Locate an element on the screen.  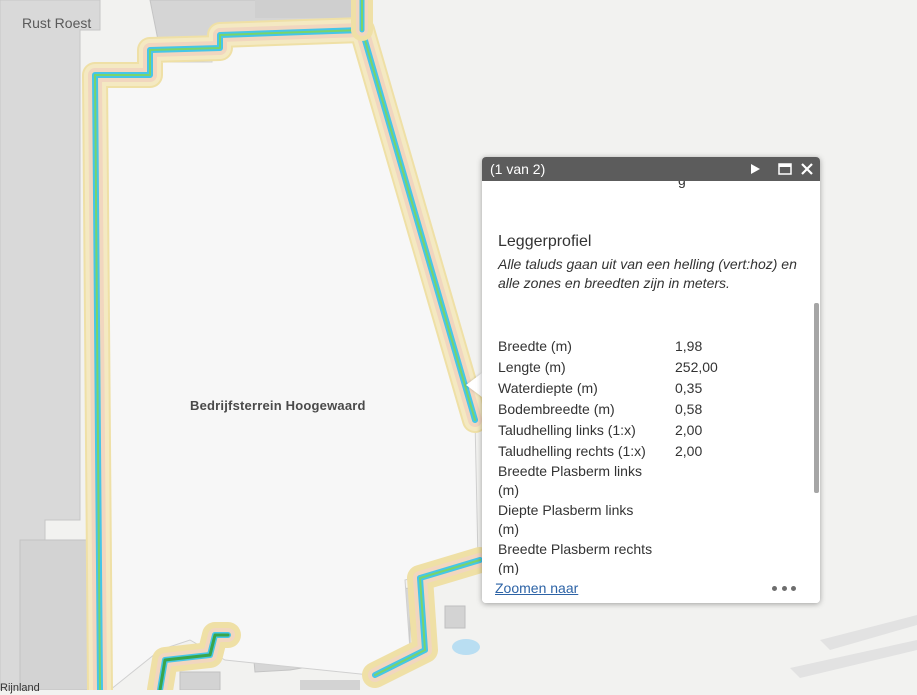
attribute-name: Bodembreedte (m) is located at coordinates (556, 409).